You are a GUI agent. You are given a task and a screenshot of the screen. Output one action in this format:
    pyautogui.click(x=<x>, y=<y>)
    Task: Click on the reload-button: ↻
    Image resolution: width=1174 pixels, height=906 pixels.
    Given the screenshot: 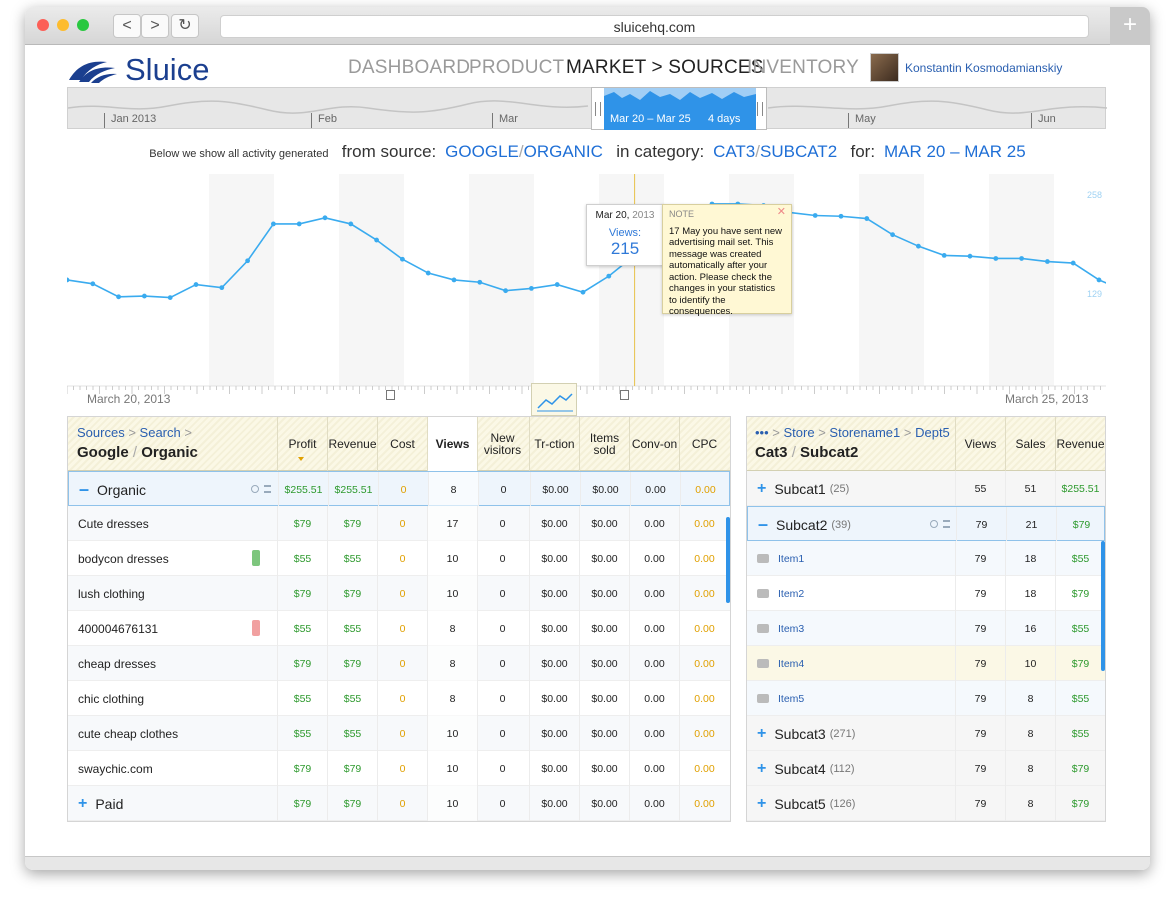 What is the action you would take?
    pyautogui.click(x=185, y=26)
    